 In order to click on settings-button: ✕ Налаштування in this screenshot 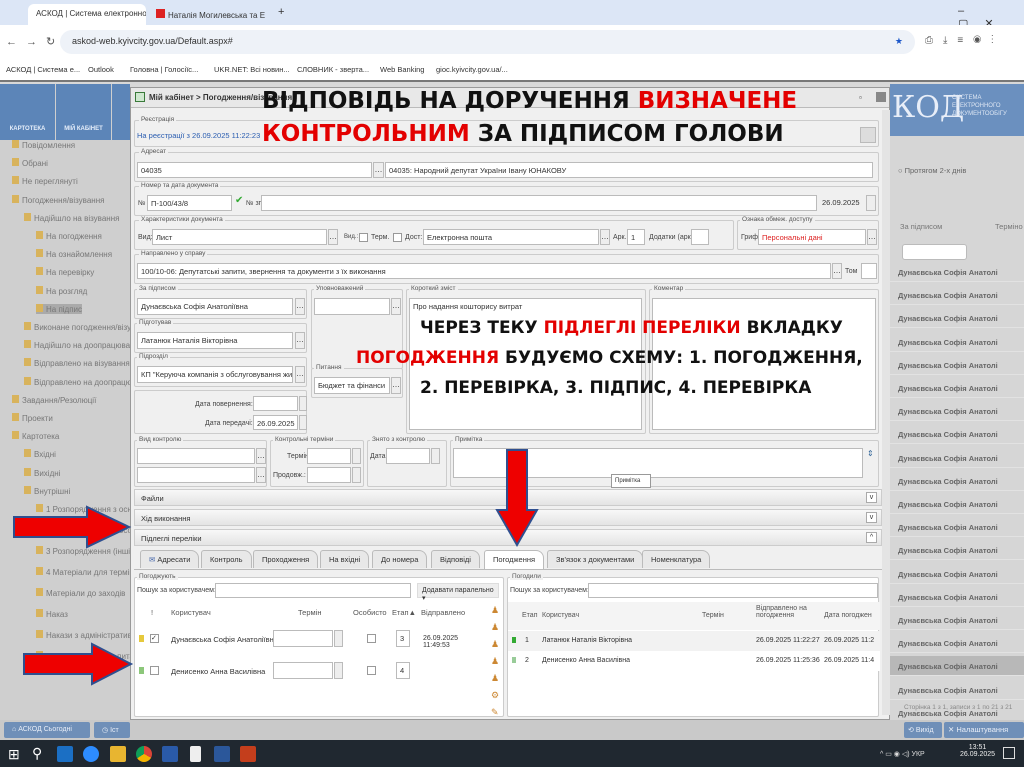, I will do `click(984, 730)`.